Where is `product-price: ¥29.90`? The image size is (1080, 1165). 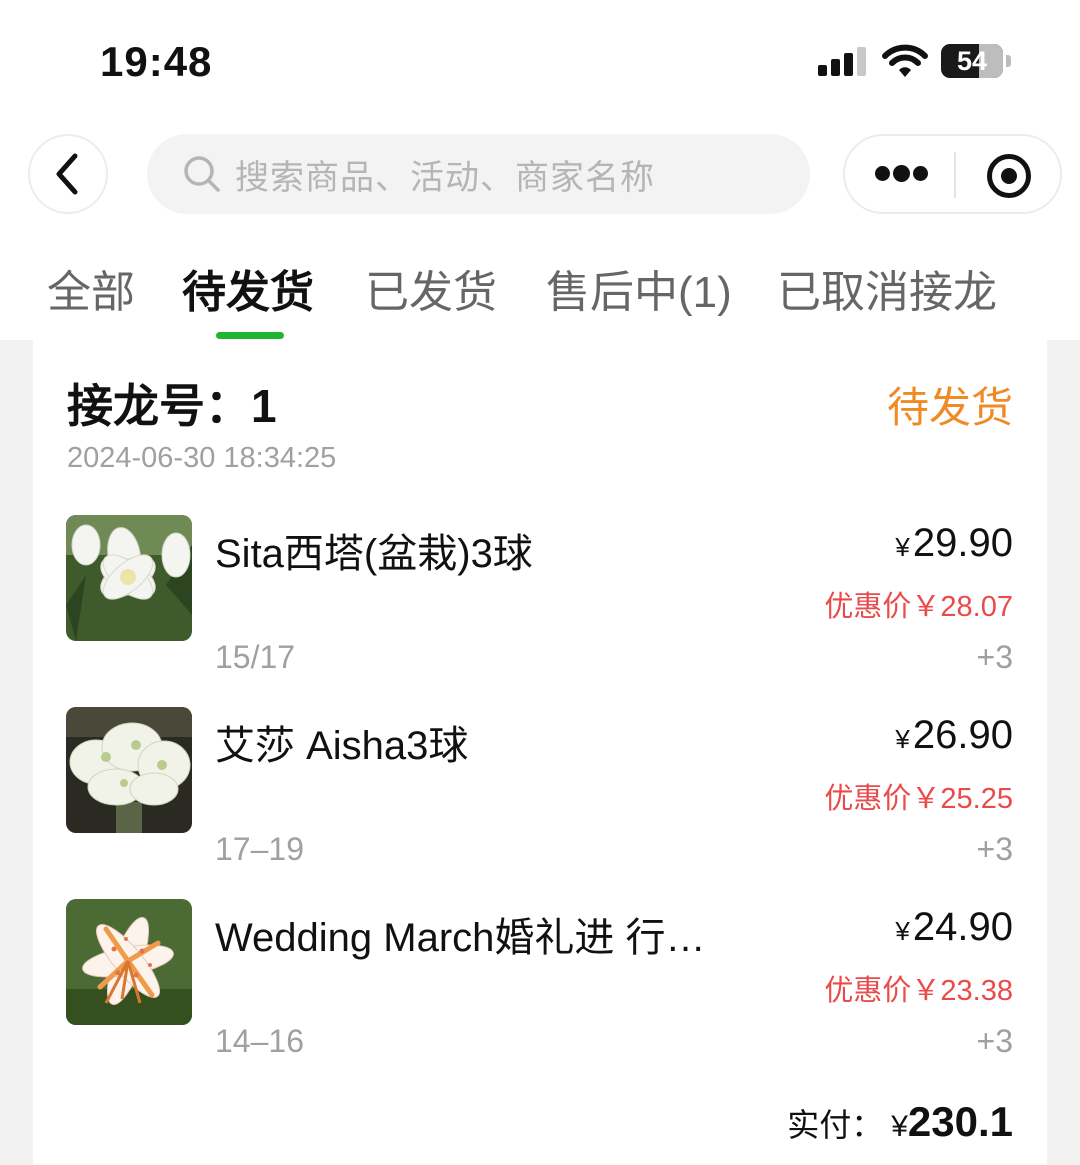 product-price: ¥29.90 is located at coordinates (954, 543).